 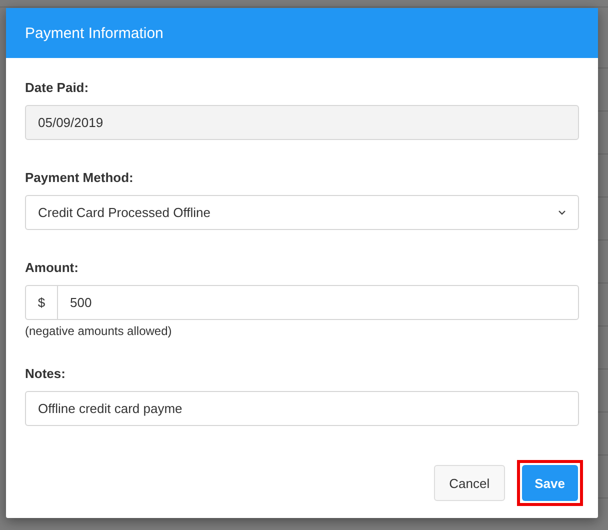 What do you see at coordinates (302, 408) in the screenshot?
I see `input-field: Offline credit card payme` at bounding box center [302, 408].